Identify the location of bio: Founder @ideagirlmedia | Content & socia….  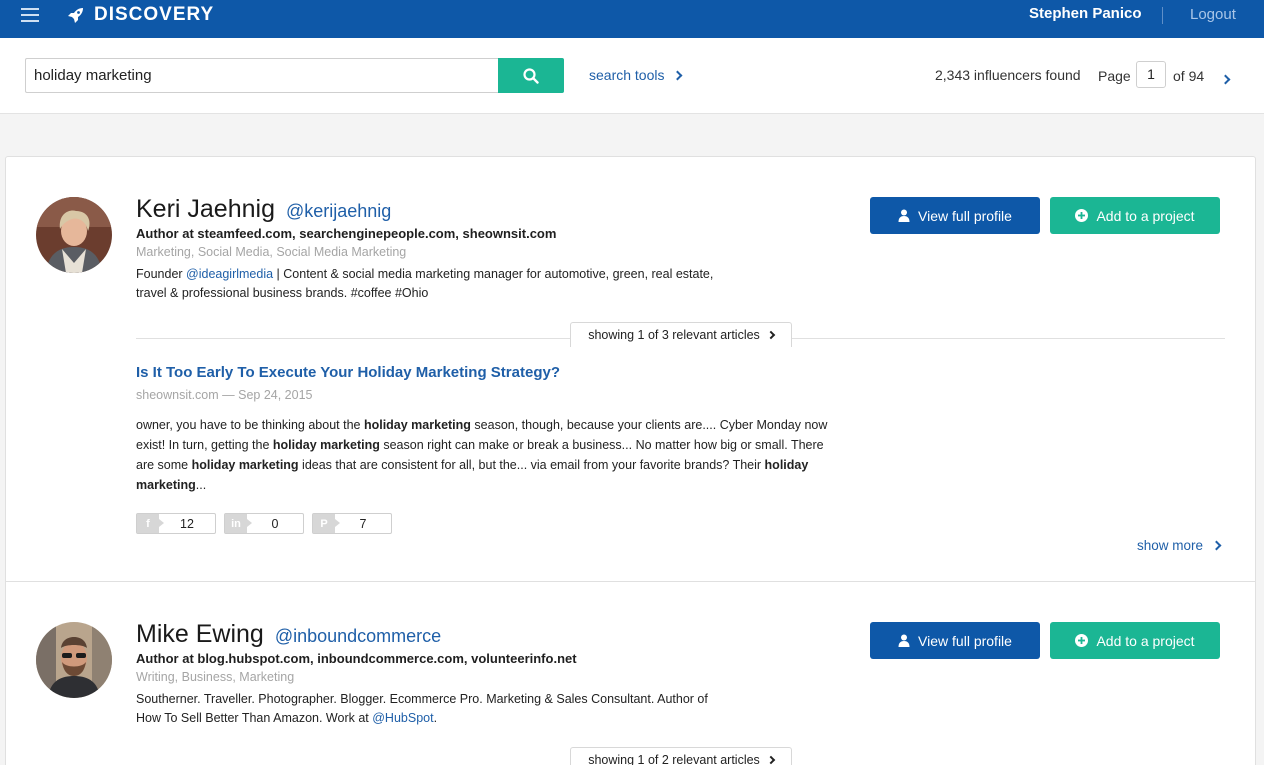
(446, 284).